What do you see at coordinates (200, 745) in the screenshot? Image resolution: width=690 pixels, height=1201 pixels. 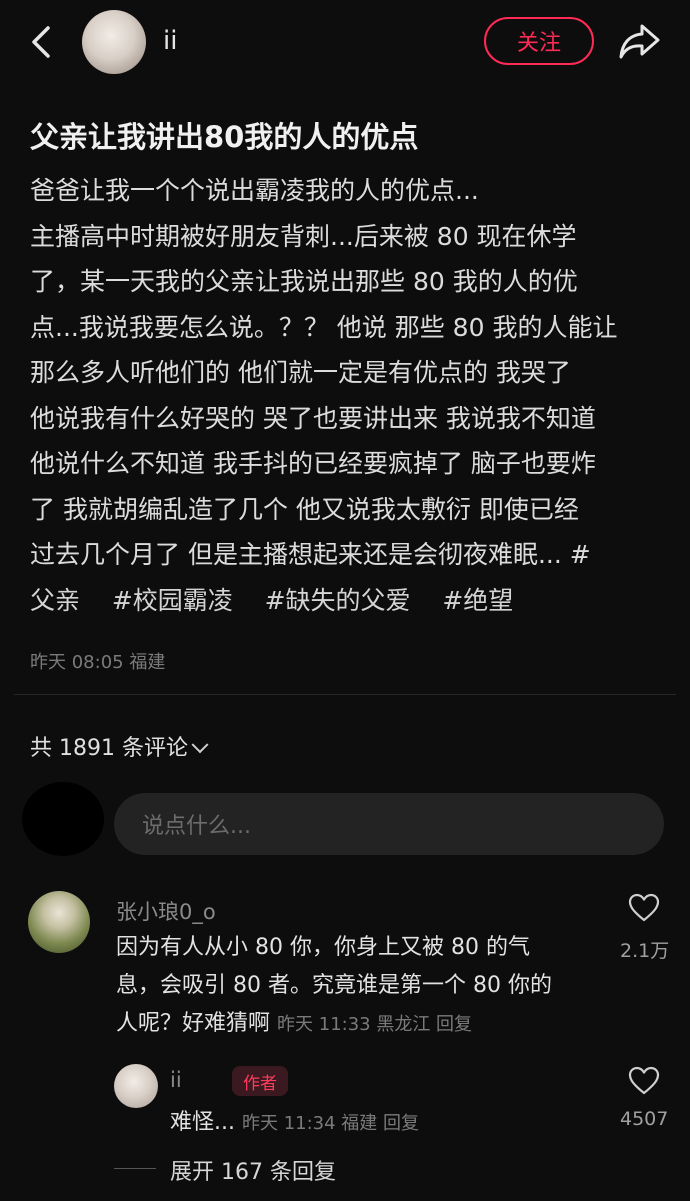 I see `chevron-down-icon` at bounding box center [200, 745].